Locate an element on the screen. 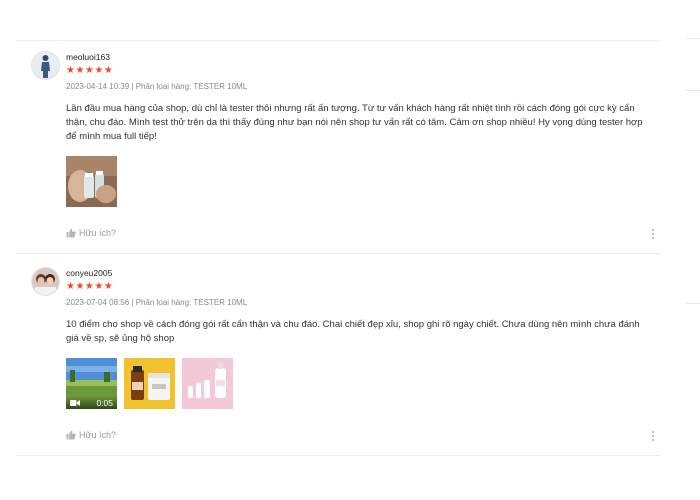 This screenshot has width=700, height=500. side-divider is located at coordinates (693, 38).